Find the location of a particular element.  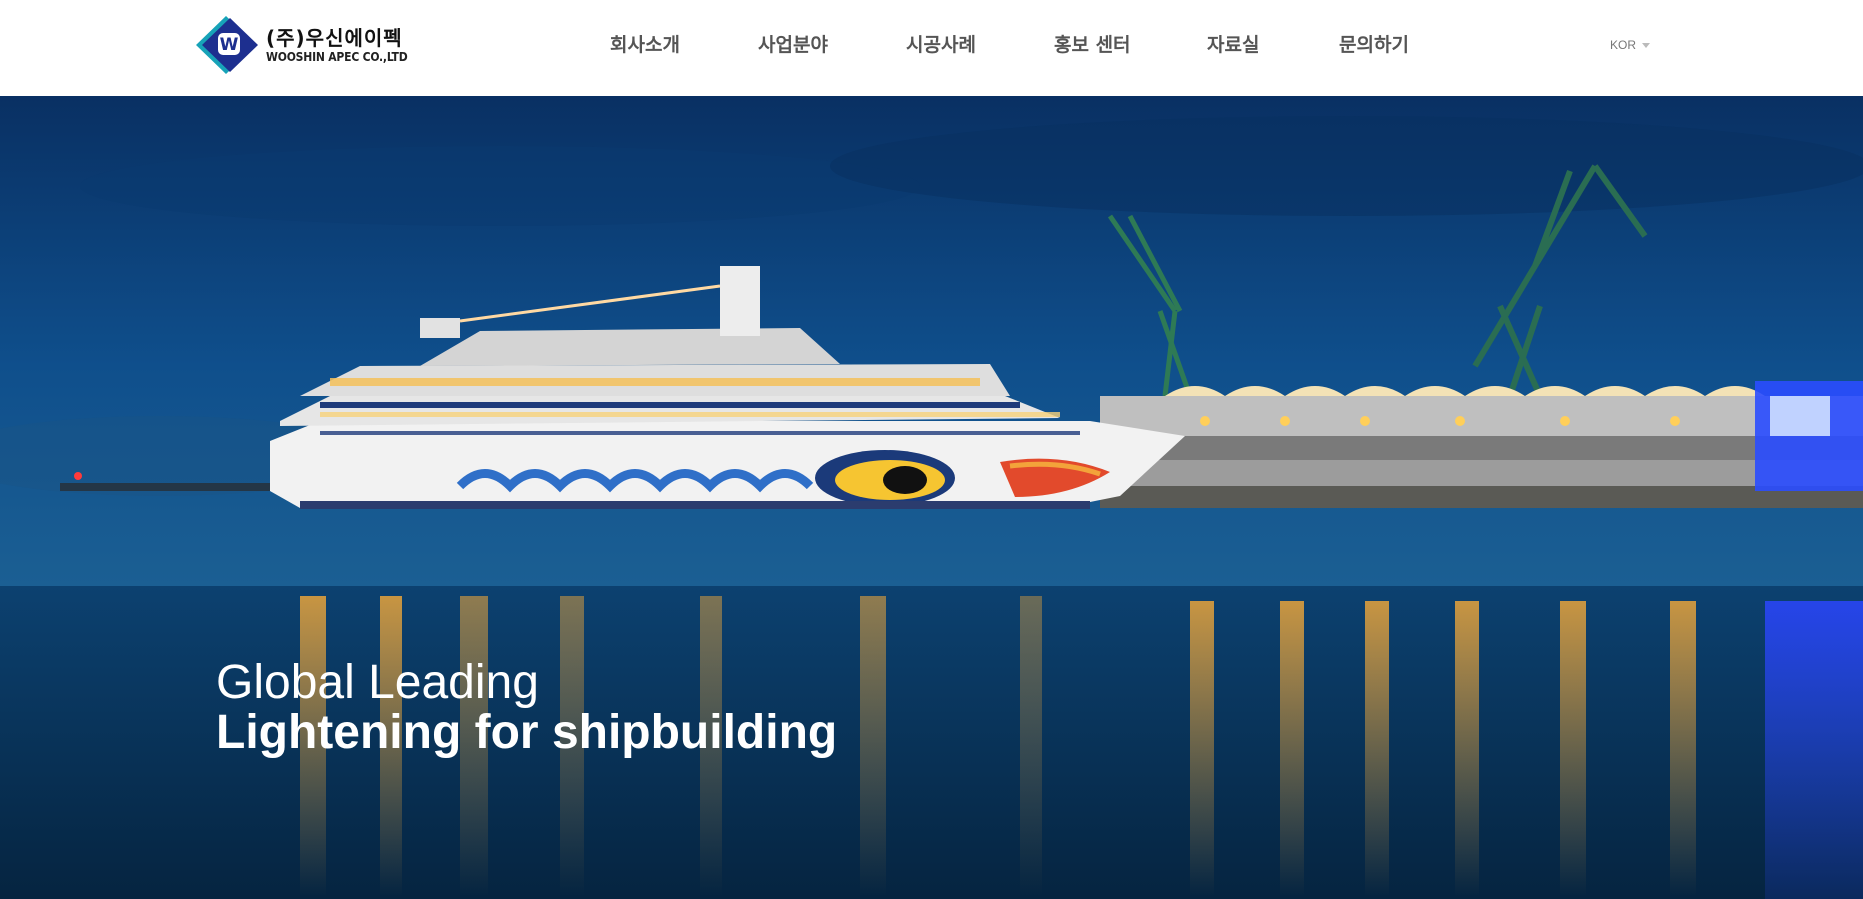

language-selector: KOR is located at coordinates (1630, 45).